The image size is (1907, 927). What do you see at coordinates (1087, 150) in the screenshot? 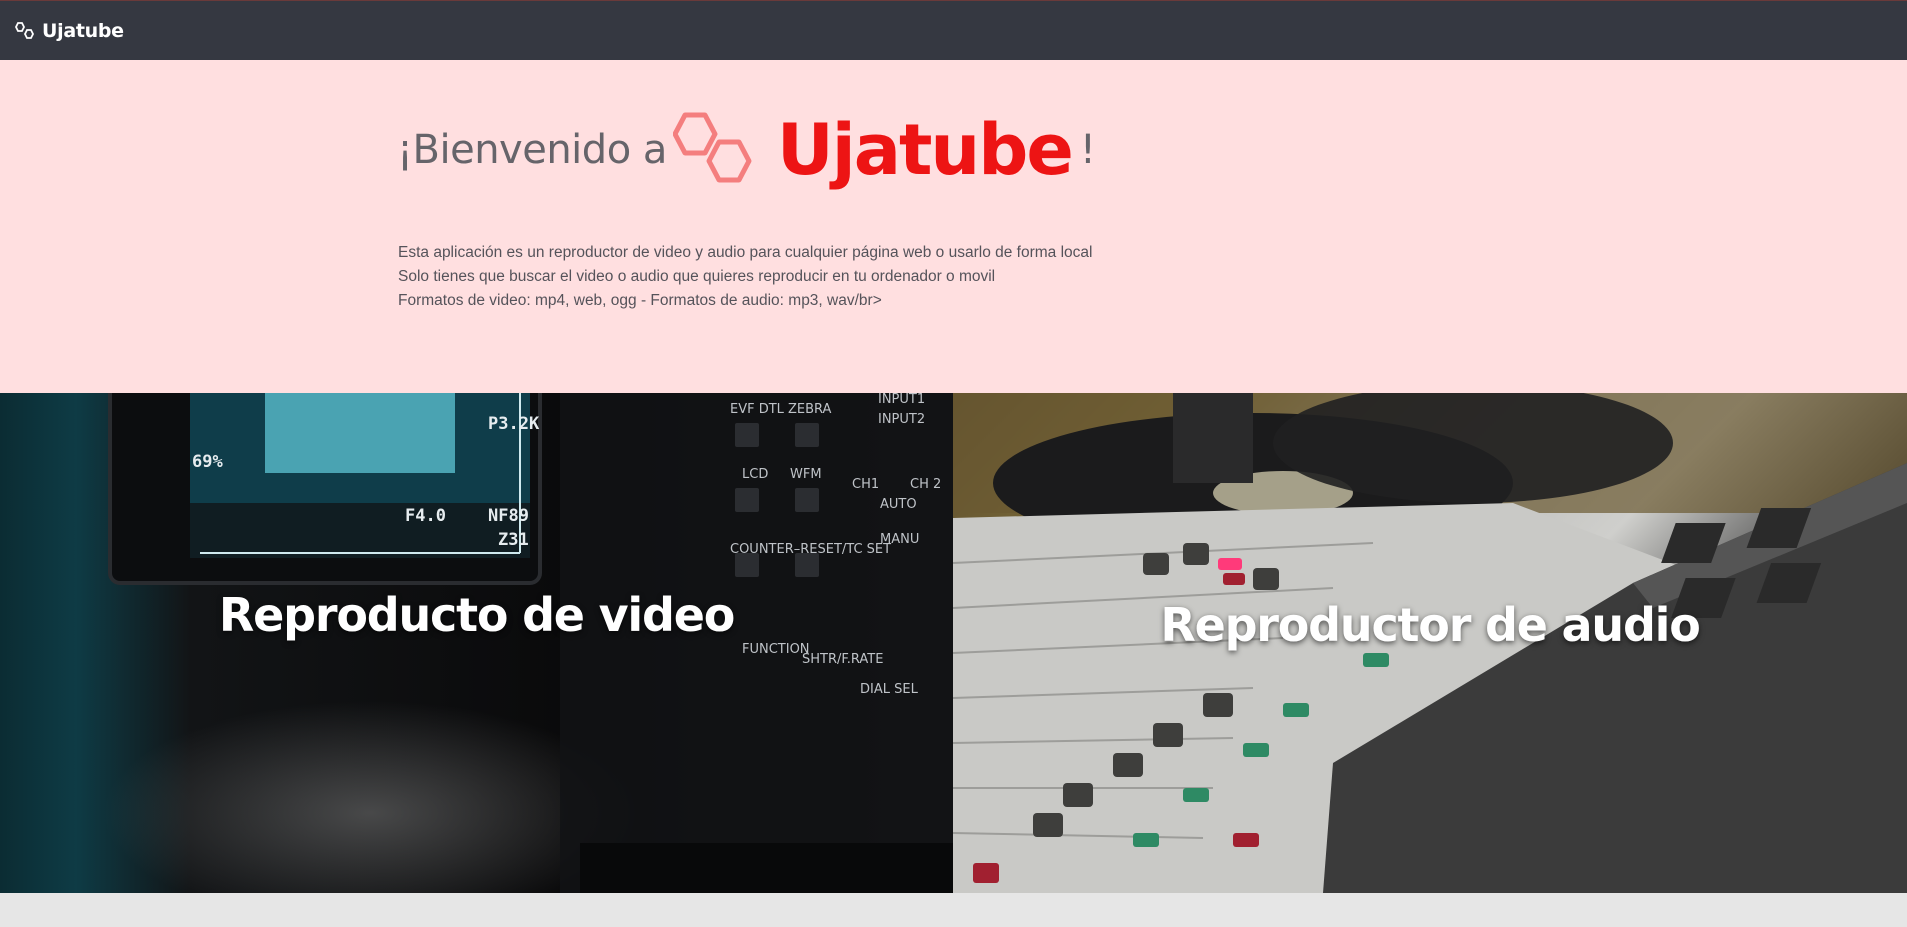
I see `hero-exclamation: !` at bounding box center [1087, 150].